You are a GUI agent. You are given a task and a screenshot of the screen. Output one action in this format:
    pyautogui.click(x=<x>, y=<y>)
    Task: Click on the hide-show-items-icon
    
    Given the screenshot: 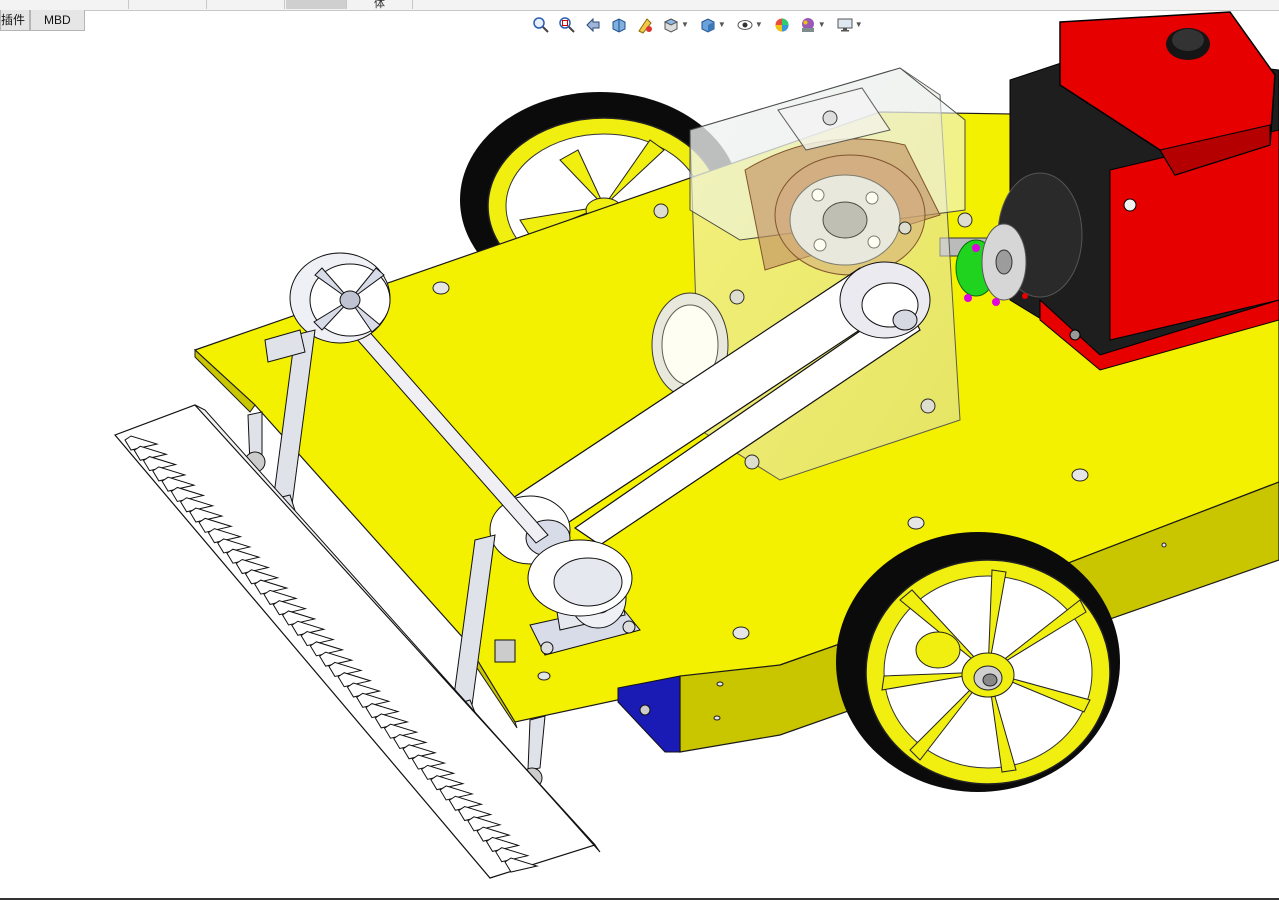 What is the action you would take?
    pyautogui.click(x=745, y=25)
    